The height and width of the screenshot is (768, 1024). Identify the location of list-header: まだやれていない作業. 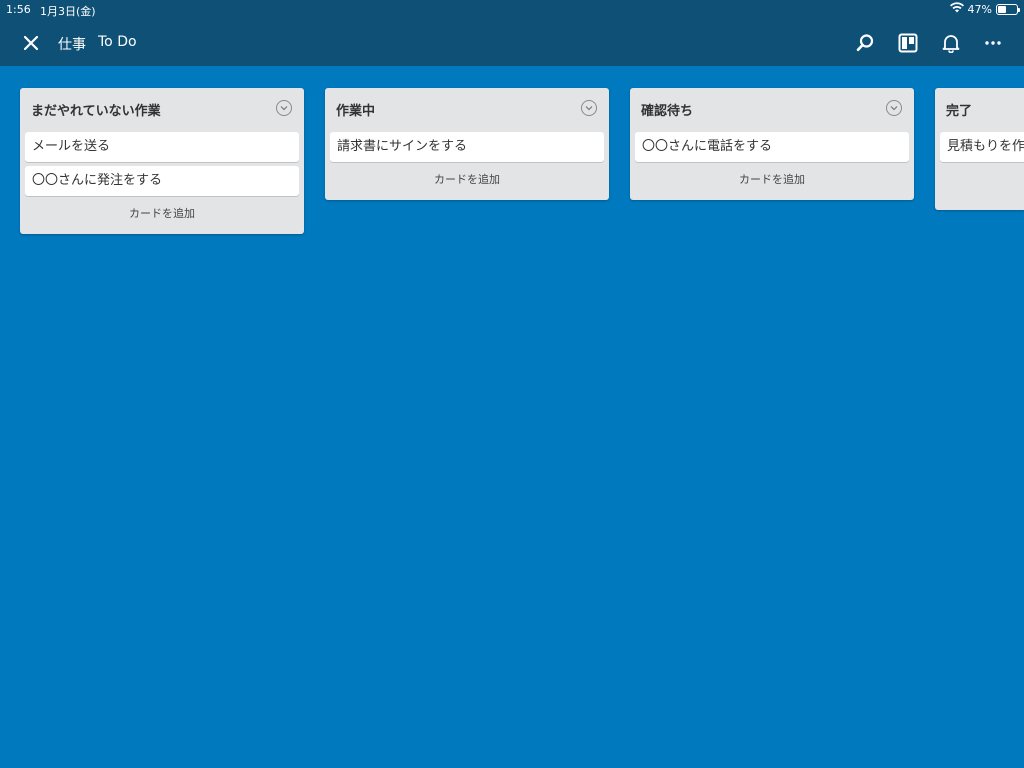
(162, 108).